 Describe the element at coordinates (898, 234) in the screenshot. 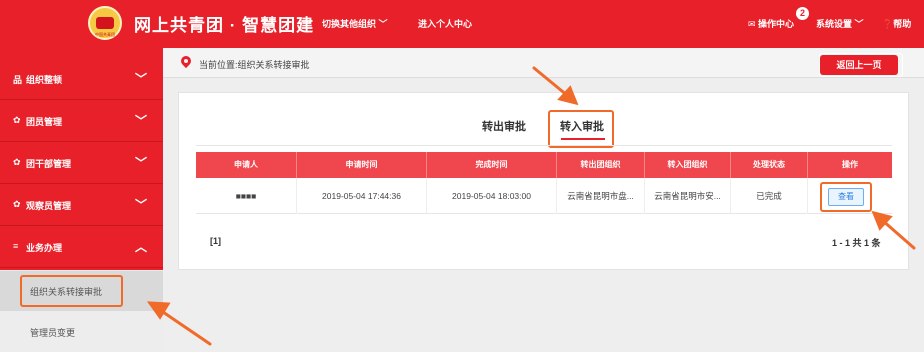

I see `arrow-to-view` at that location.